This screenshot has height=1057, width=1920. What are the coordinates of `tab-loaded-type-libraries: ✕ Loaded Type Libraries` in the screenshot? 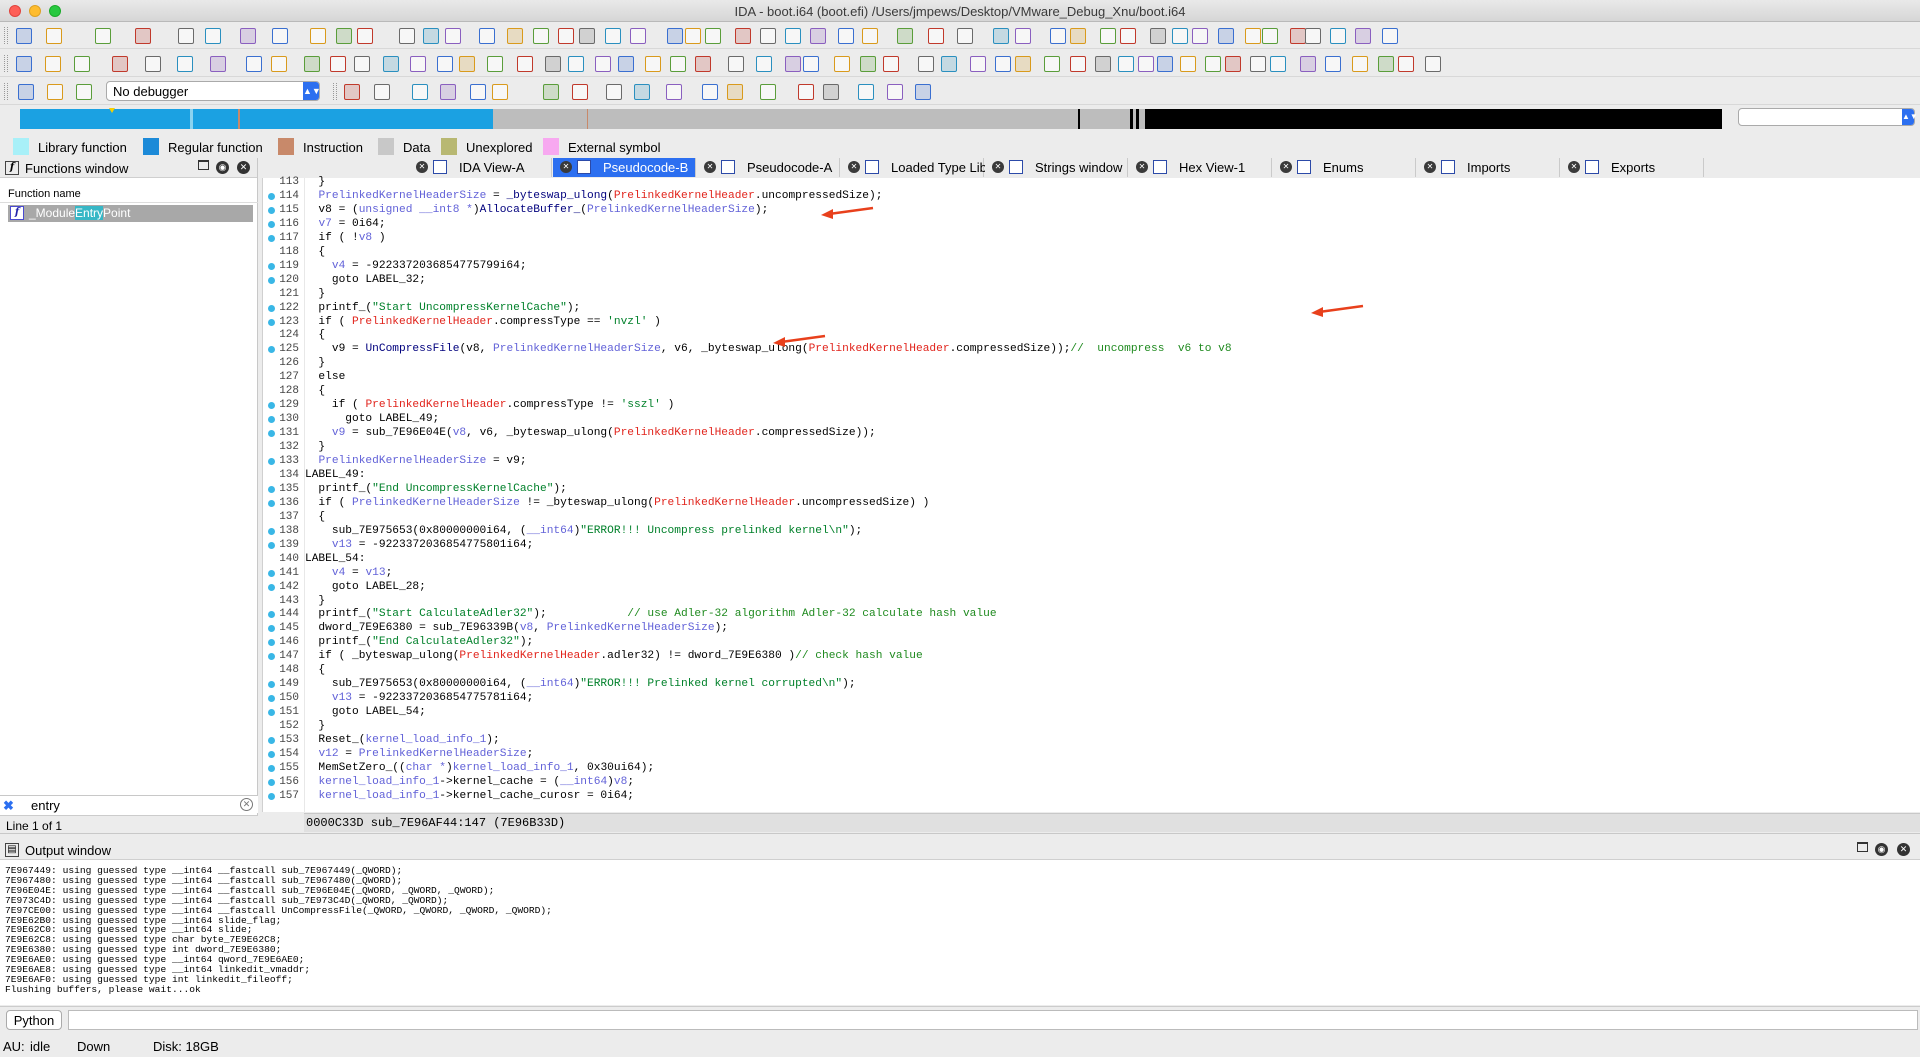 It's located at (930, 167).